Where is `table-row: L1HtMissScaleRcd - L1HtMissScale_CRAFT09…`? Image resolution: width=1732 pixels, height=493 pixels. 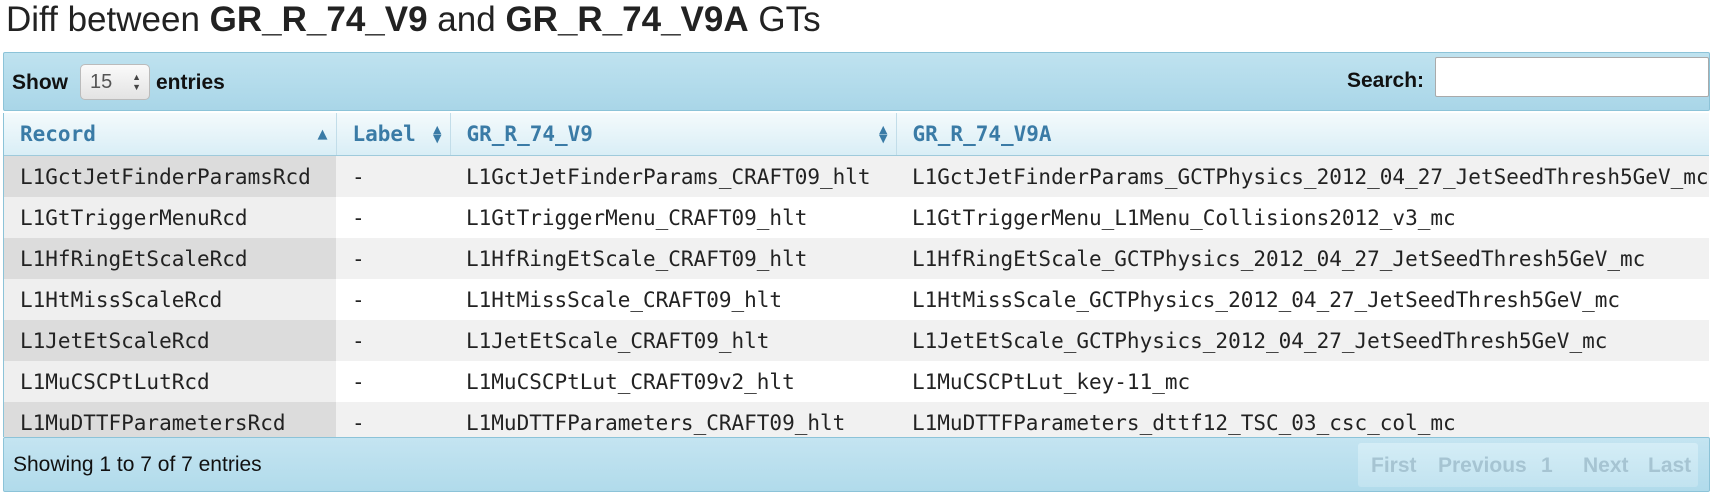 table-row: L1HtMissScaleRcd - L1HtMissScale_CRAFT09… is located at coordinates (856, 299).